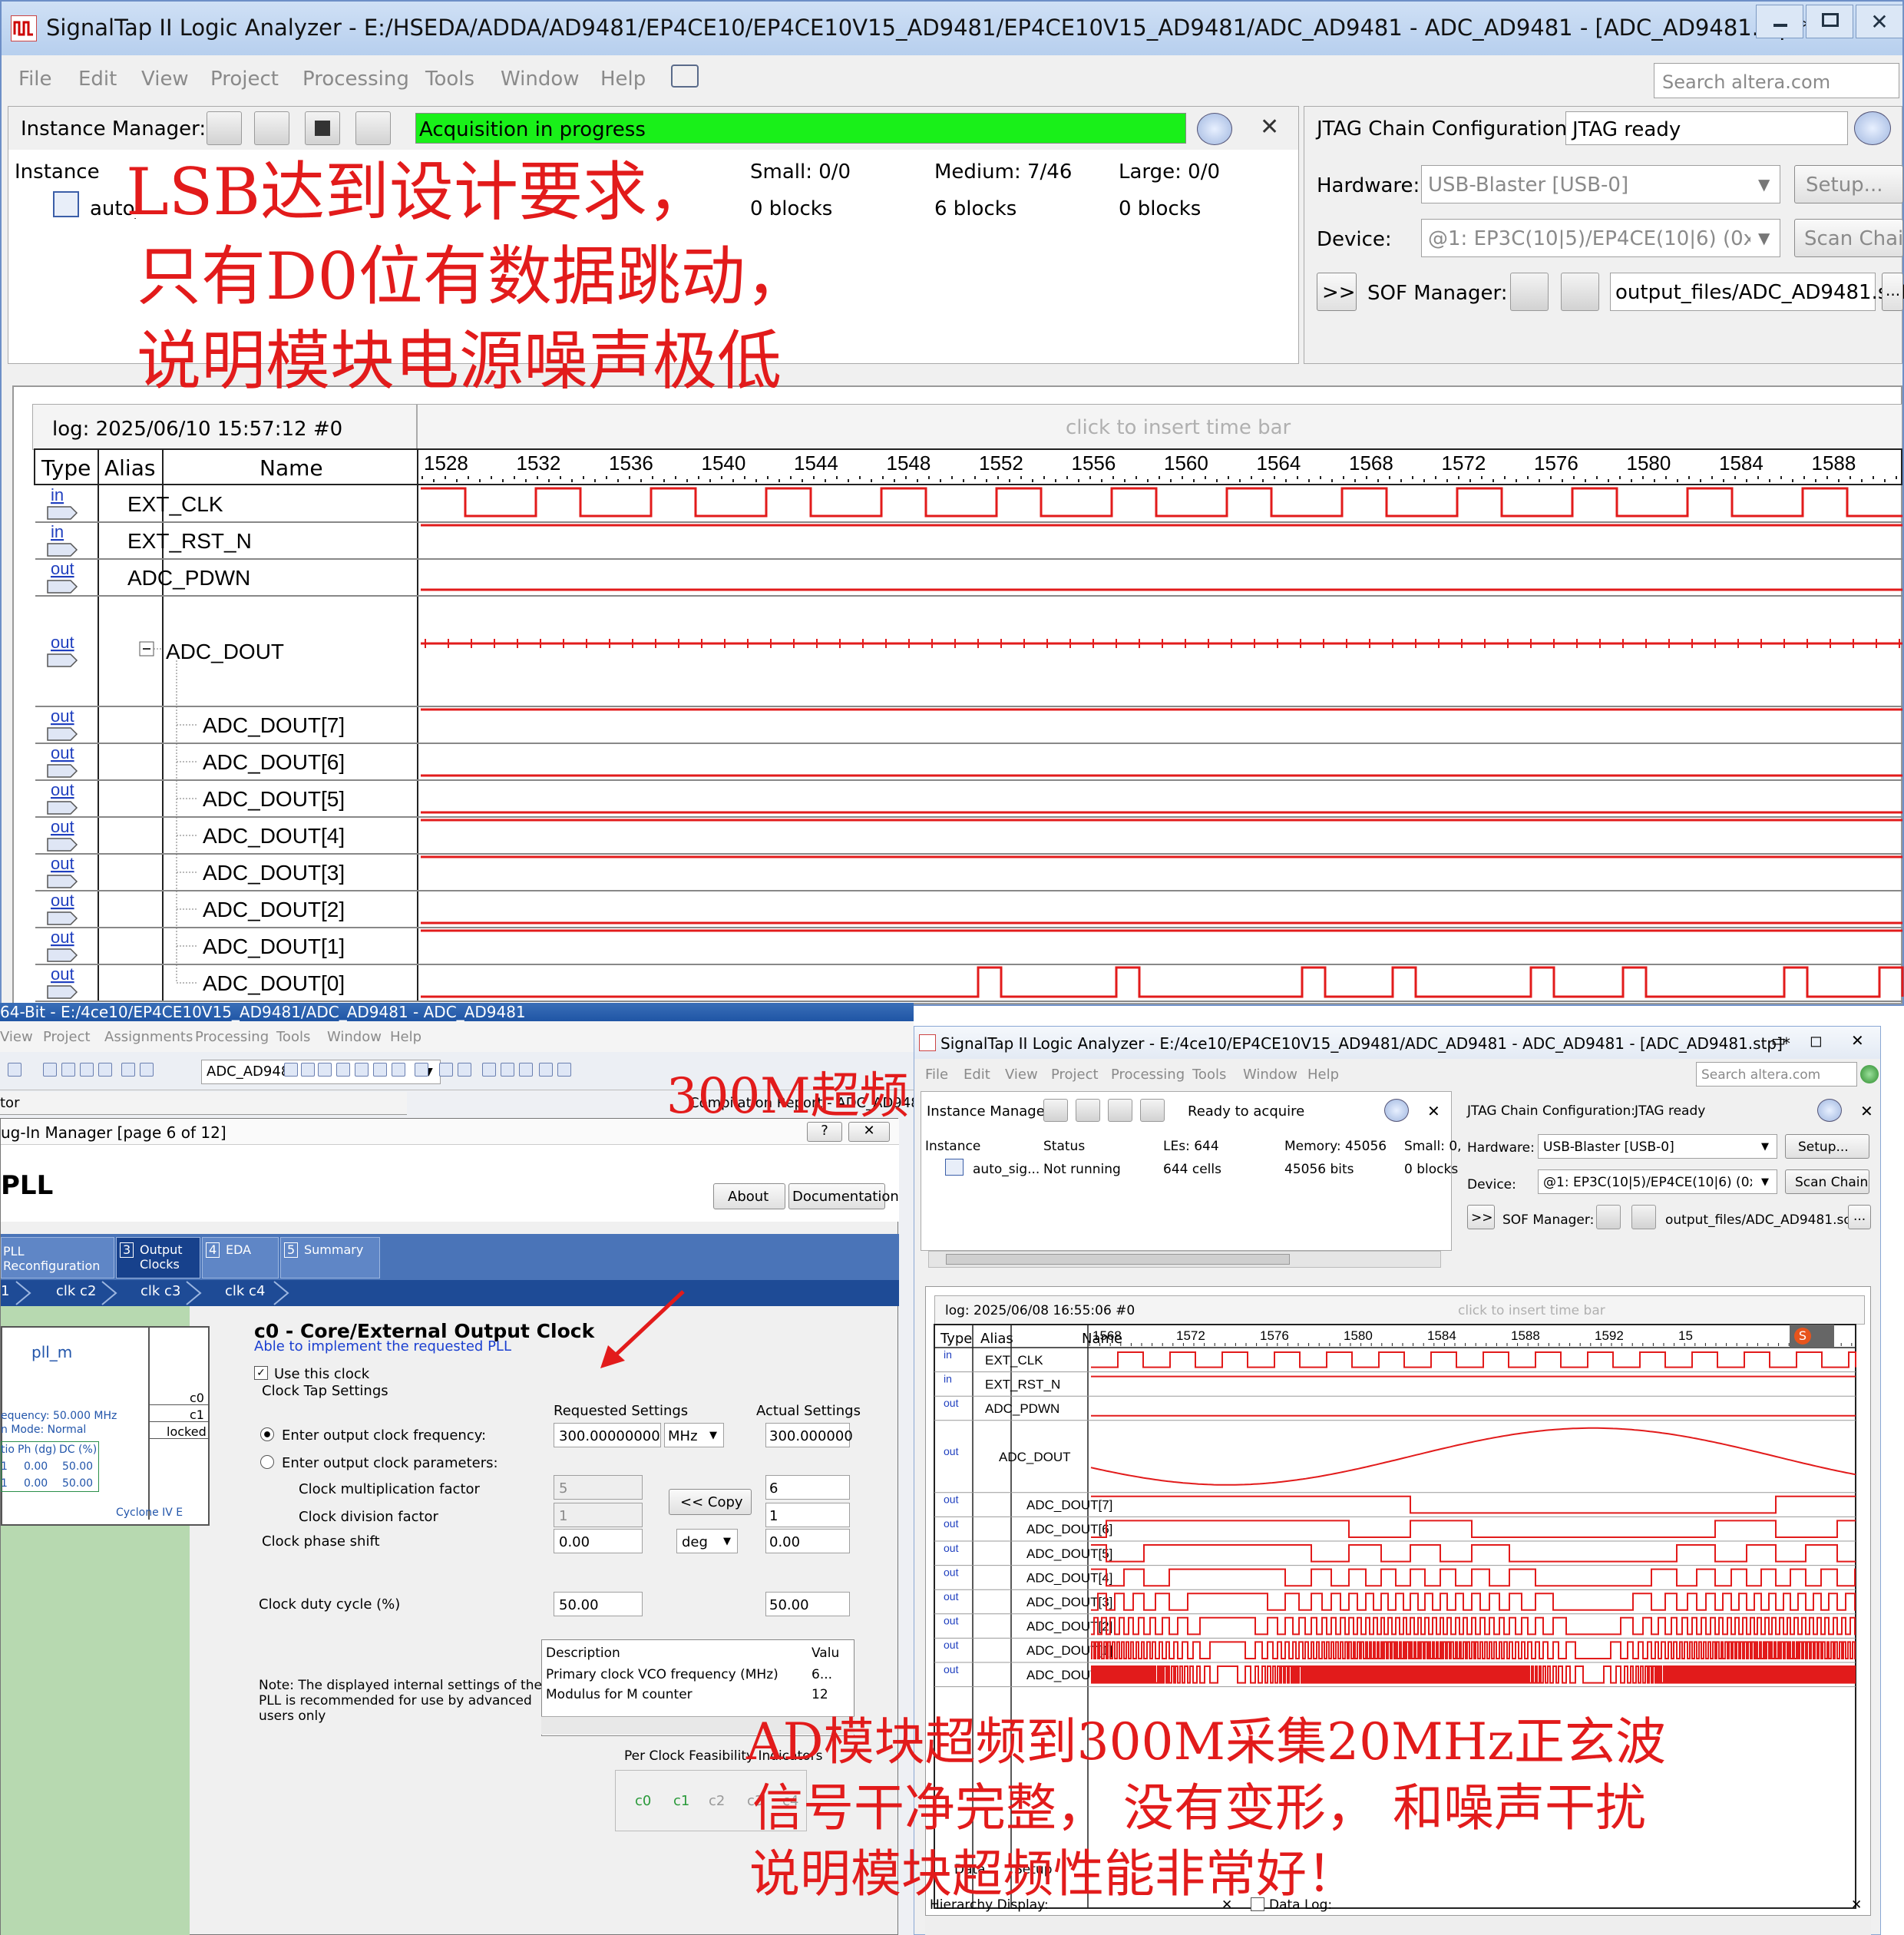 The height and width of the screenshot is (1935, 1904). I want to click on time-tick-label: 1540, so click(724, 464).